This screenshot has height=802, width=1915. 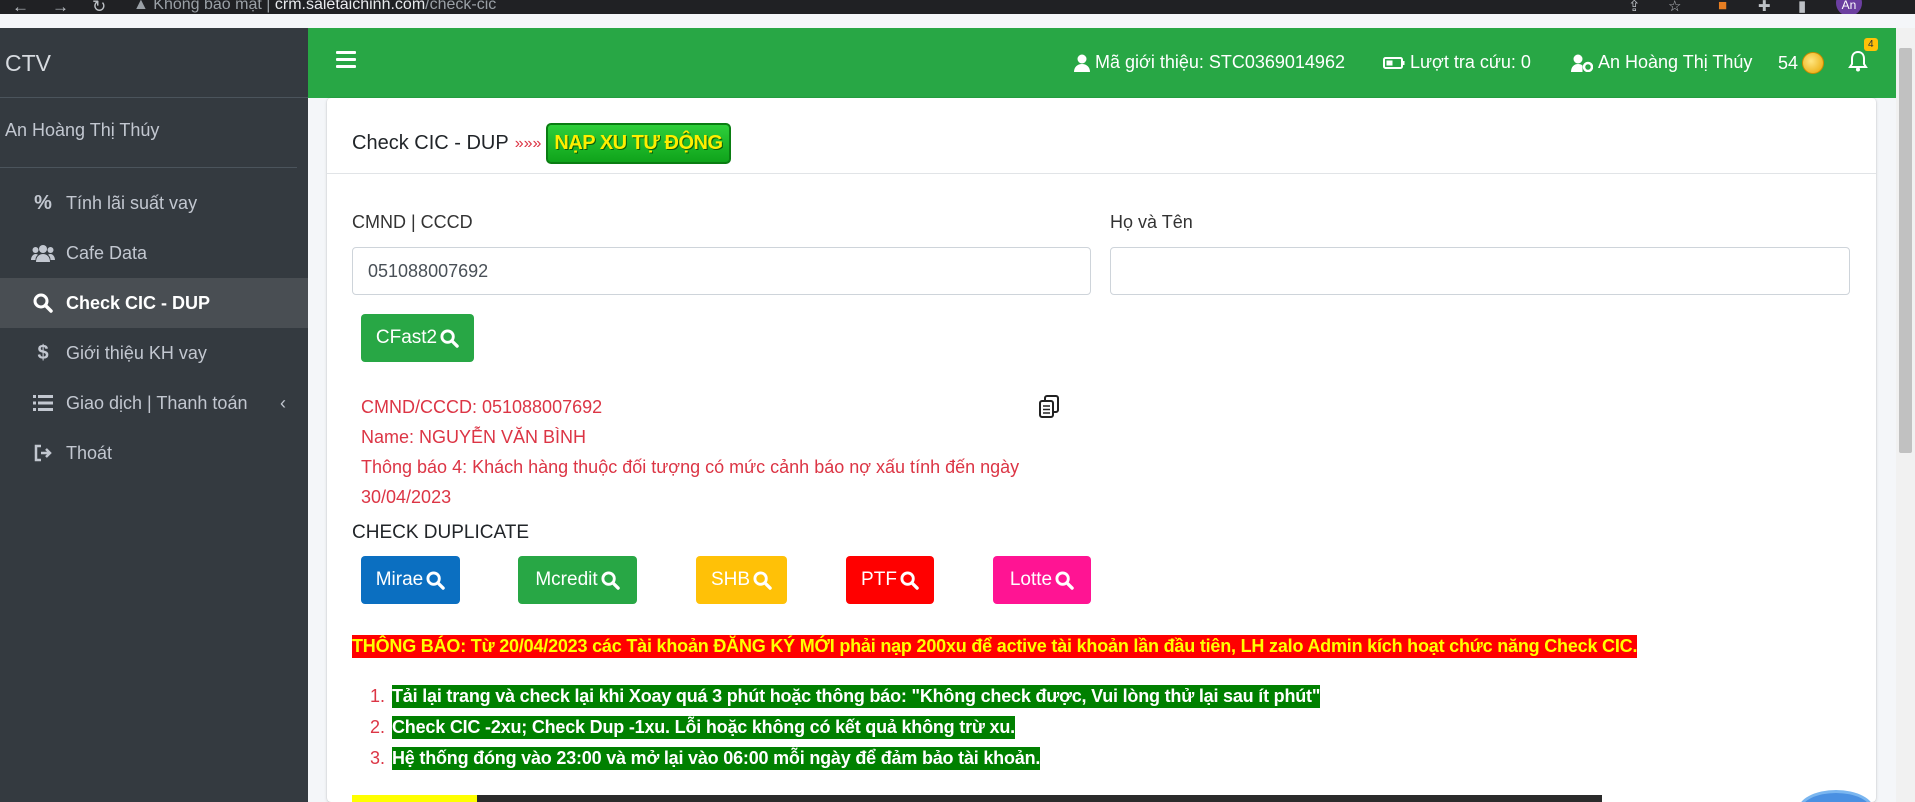 I want to click on sidebar-item-label: Giới thiệu KH vay, so click(x=136, y=352).